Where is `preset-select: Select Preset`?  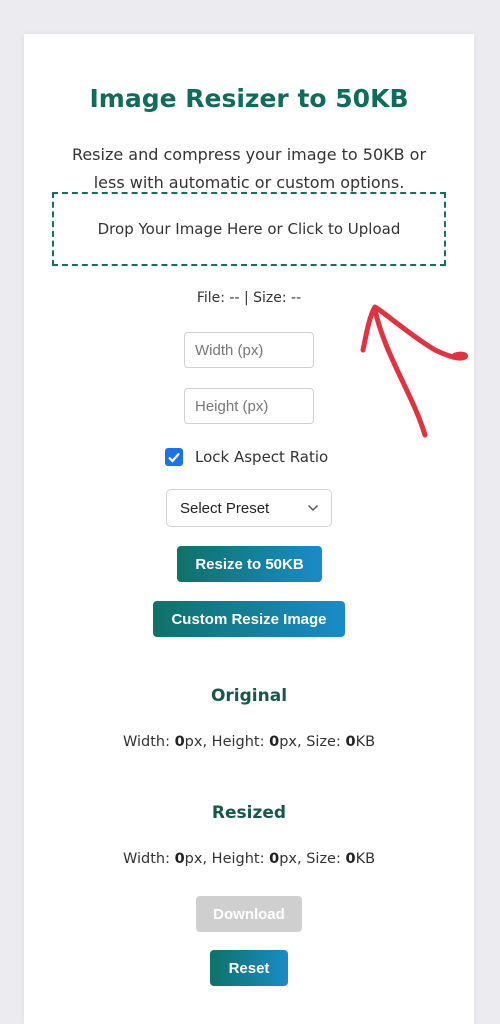
preset-select: Select Preset is located at coordinates (249, 508).